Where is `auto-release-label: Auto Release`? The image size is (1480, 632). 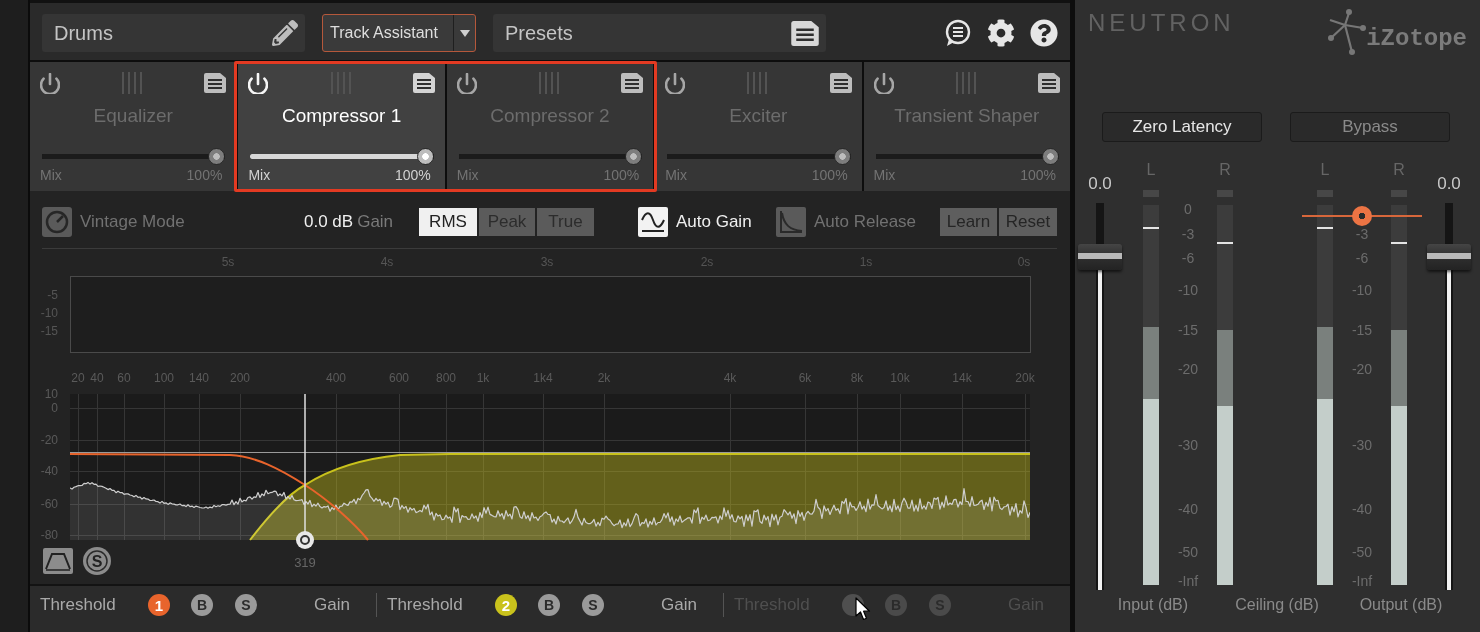 auto-release-label: Auto Release is located at coordinates (865, 222).